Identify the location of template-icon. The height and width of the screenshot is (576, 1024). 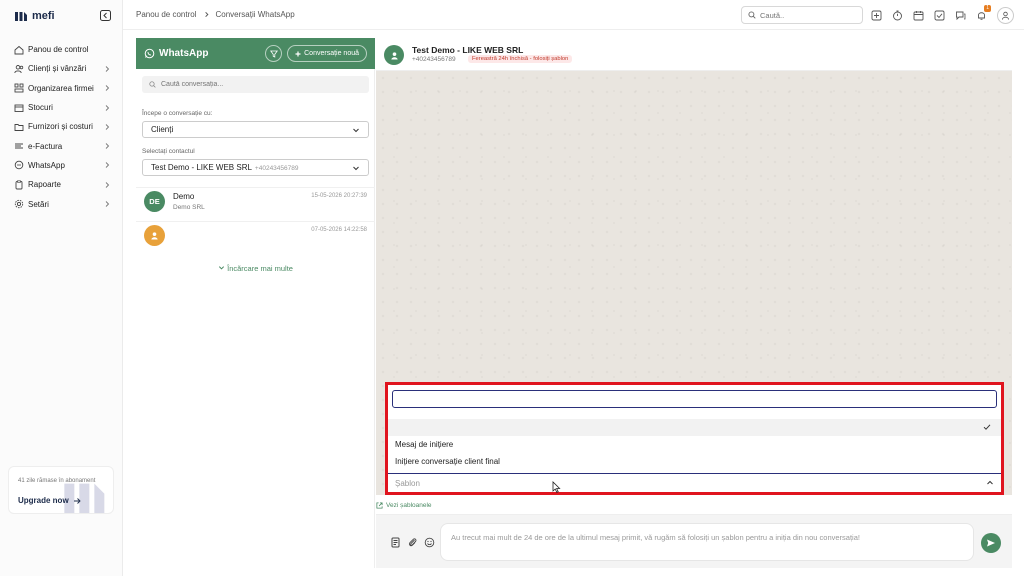
(395, 542).